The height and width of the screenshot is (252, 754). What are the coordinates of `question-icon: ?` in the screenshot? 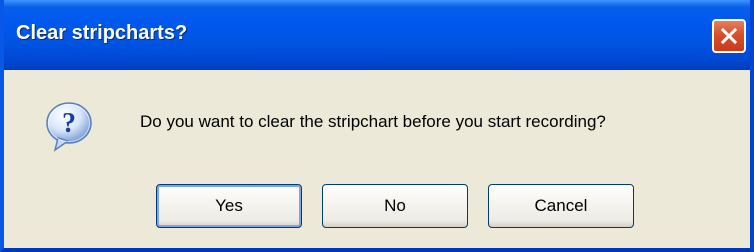 It's located at (69, 127).